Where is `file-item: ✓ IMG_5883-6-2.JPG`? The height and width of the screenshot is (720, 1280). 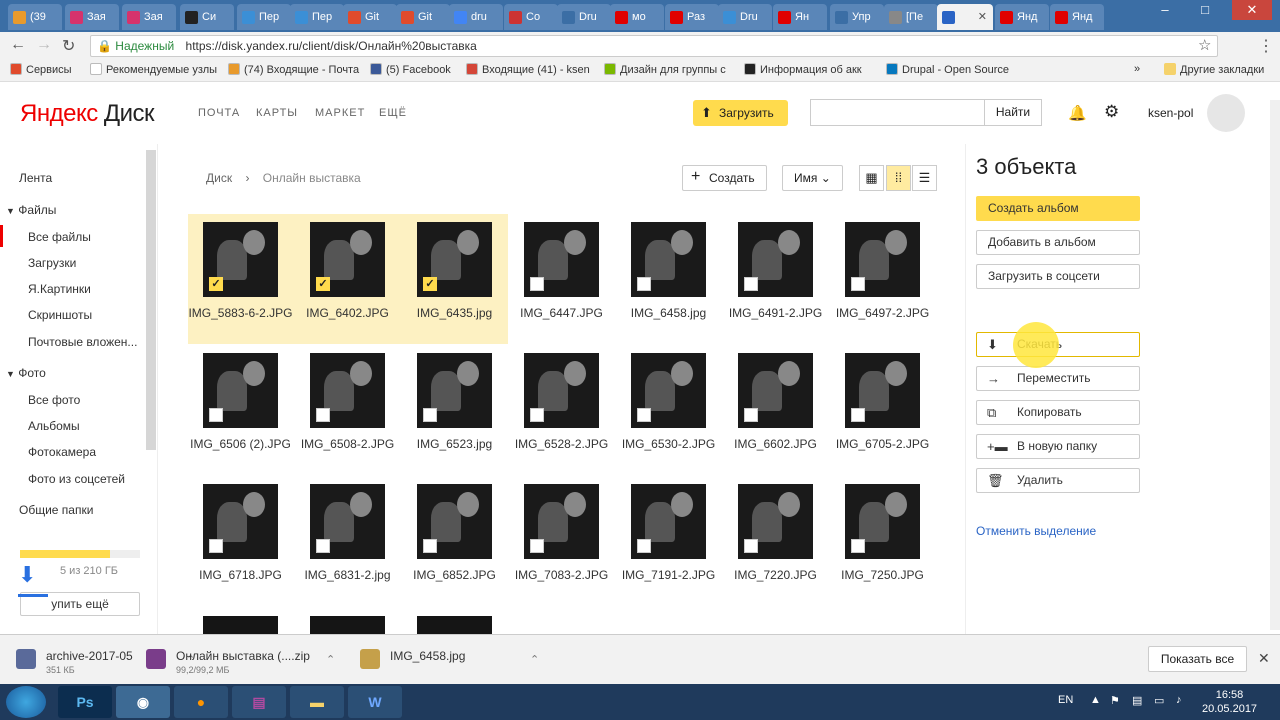 file-item: ✓ IMG_5883-6-2.JPG is located at coordinates (240, 271).